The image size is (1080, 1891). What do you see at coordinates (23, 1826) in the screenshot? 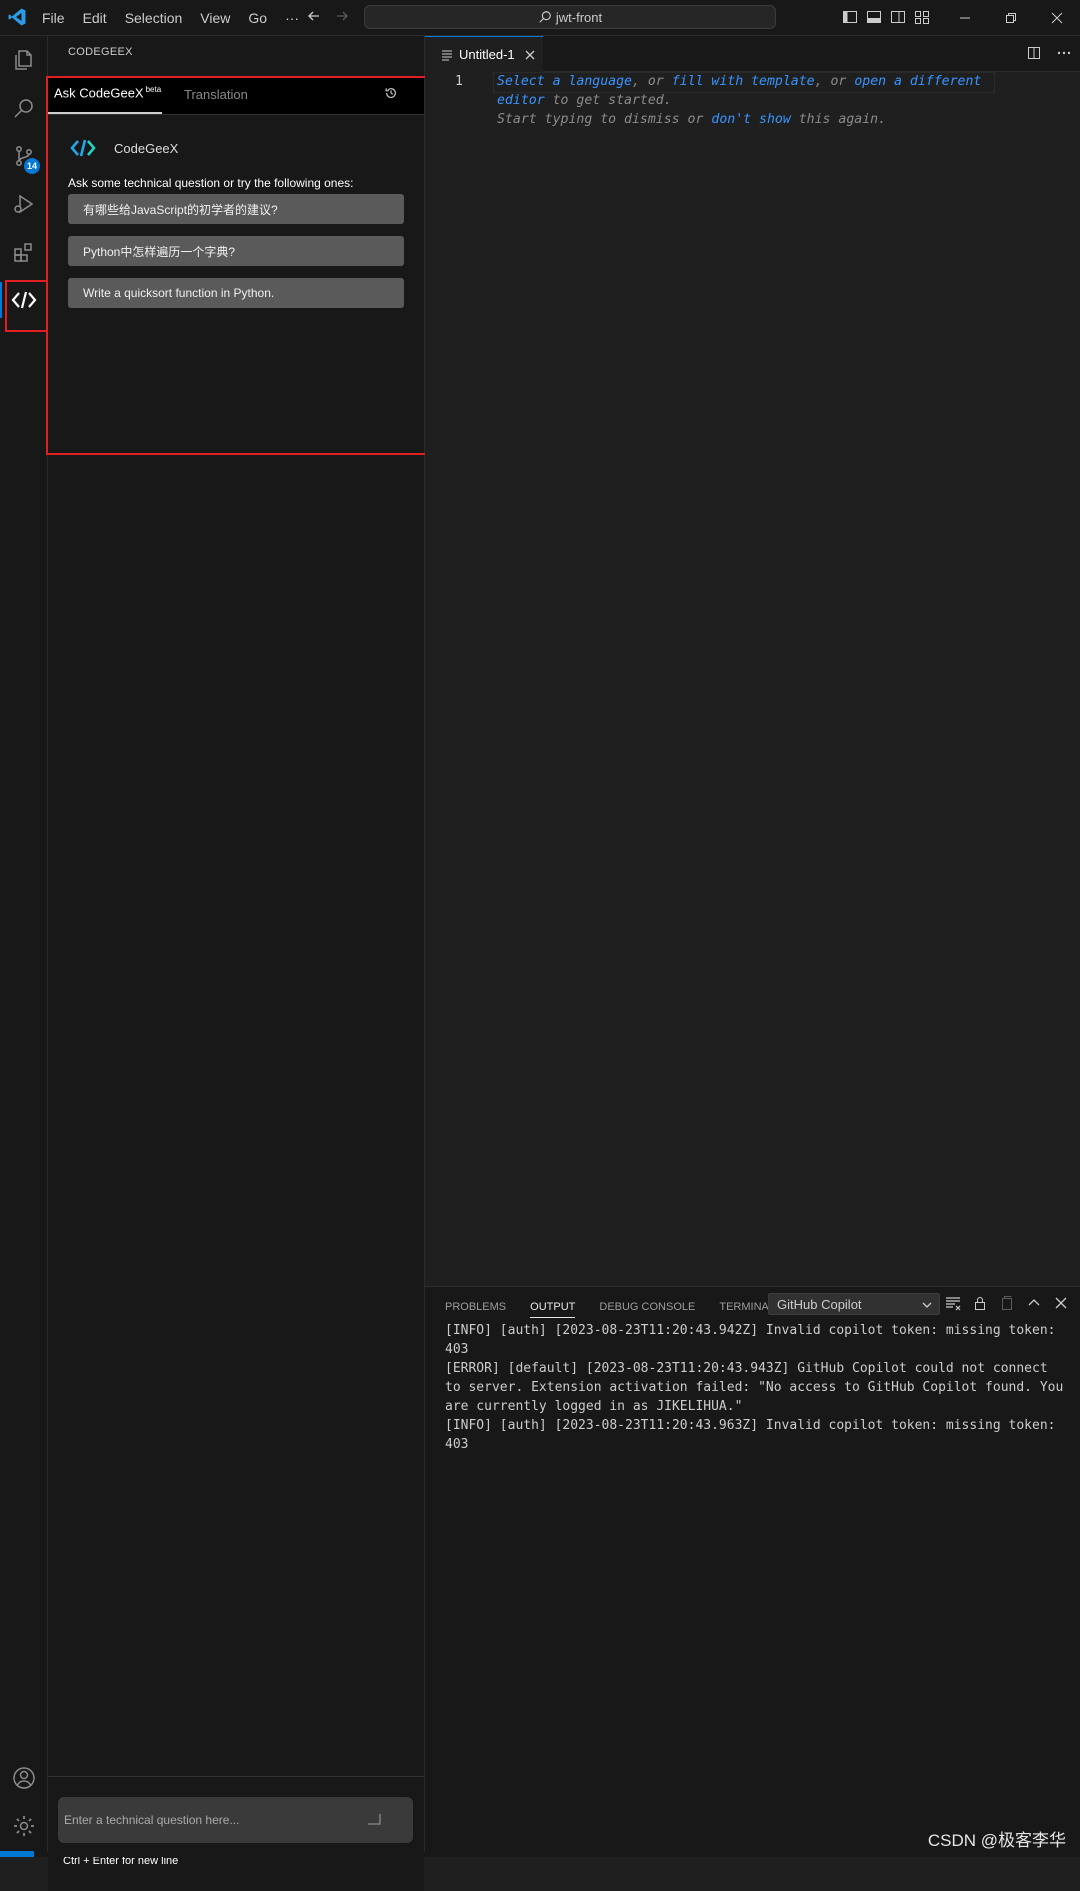
I see `manage-gear-icon` at bounding box center [23, 1826].